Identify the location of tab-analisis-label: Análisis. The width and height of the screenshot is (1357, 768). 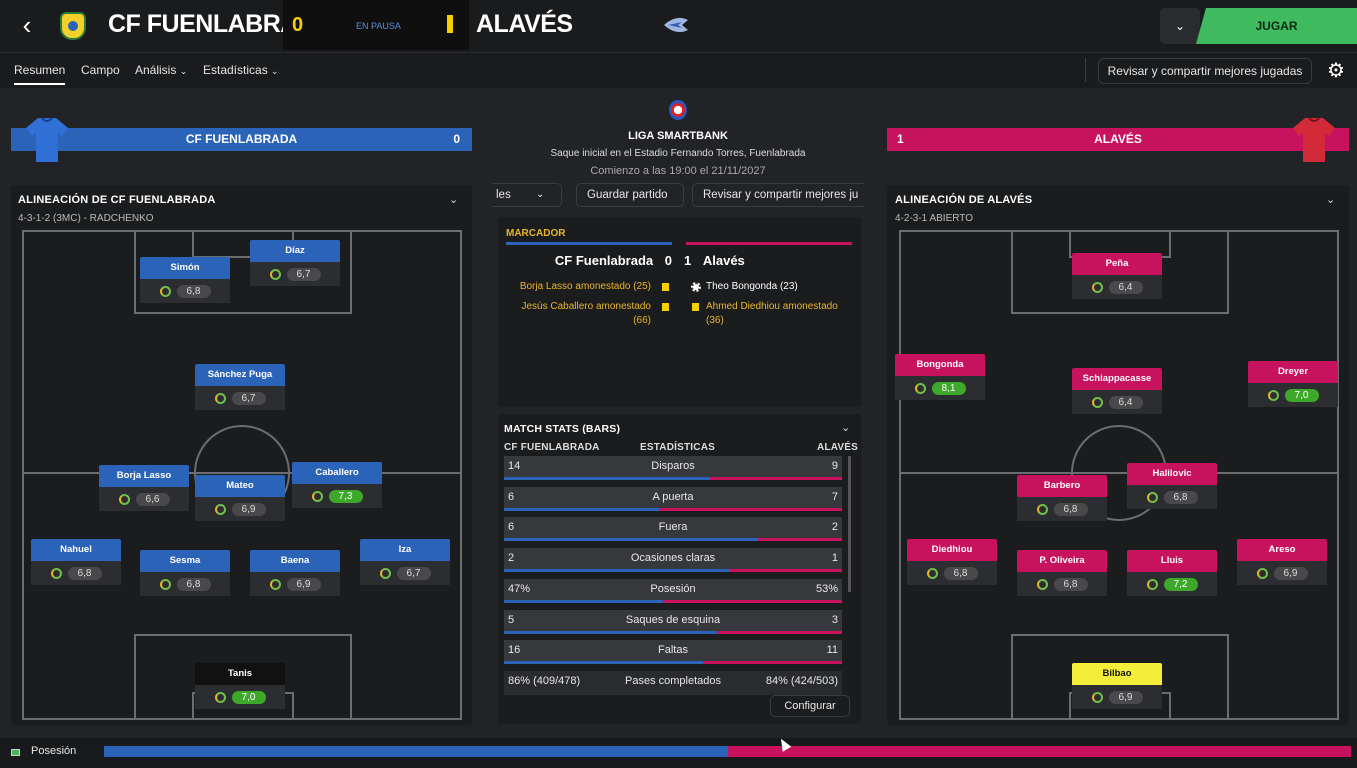
(156, 70).